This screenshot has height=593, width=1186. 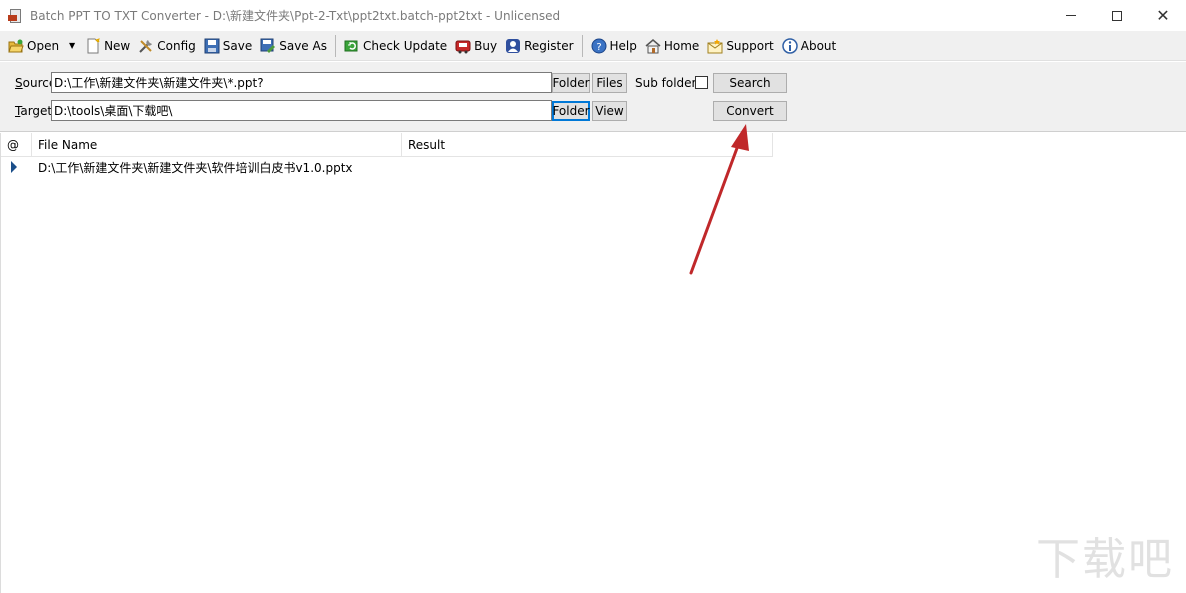 What do you see at coordinates (549, 45) in the screenshot?
I see `register-label: Register` at bounding box center [549, 45].